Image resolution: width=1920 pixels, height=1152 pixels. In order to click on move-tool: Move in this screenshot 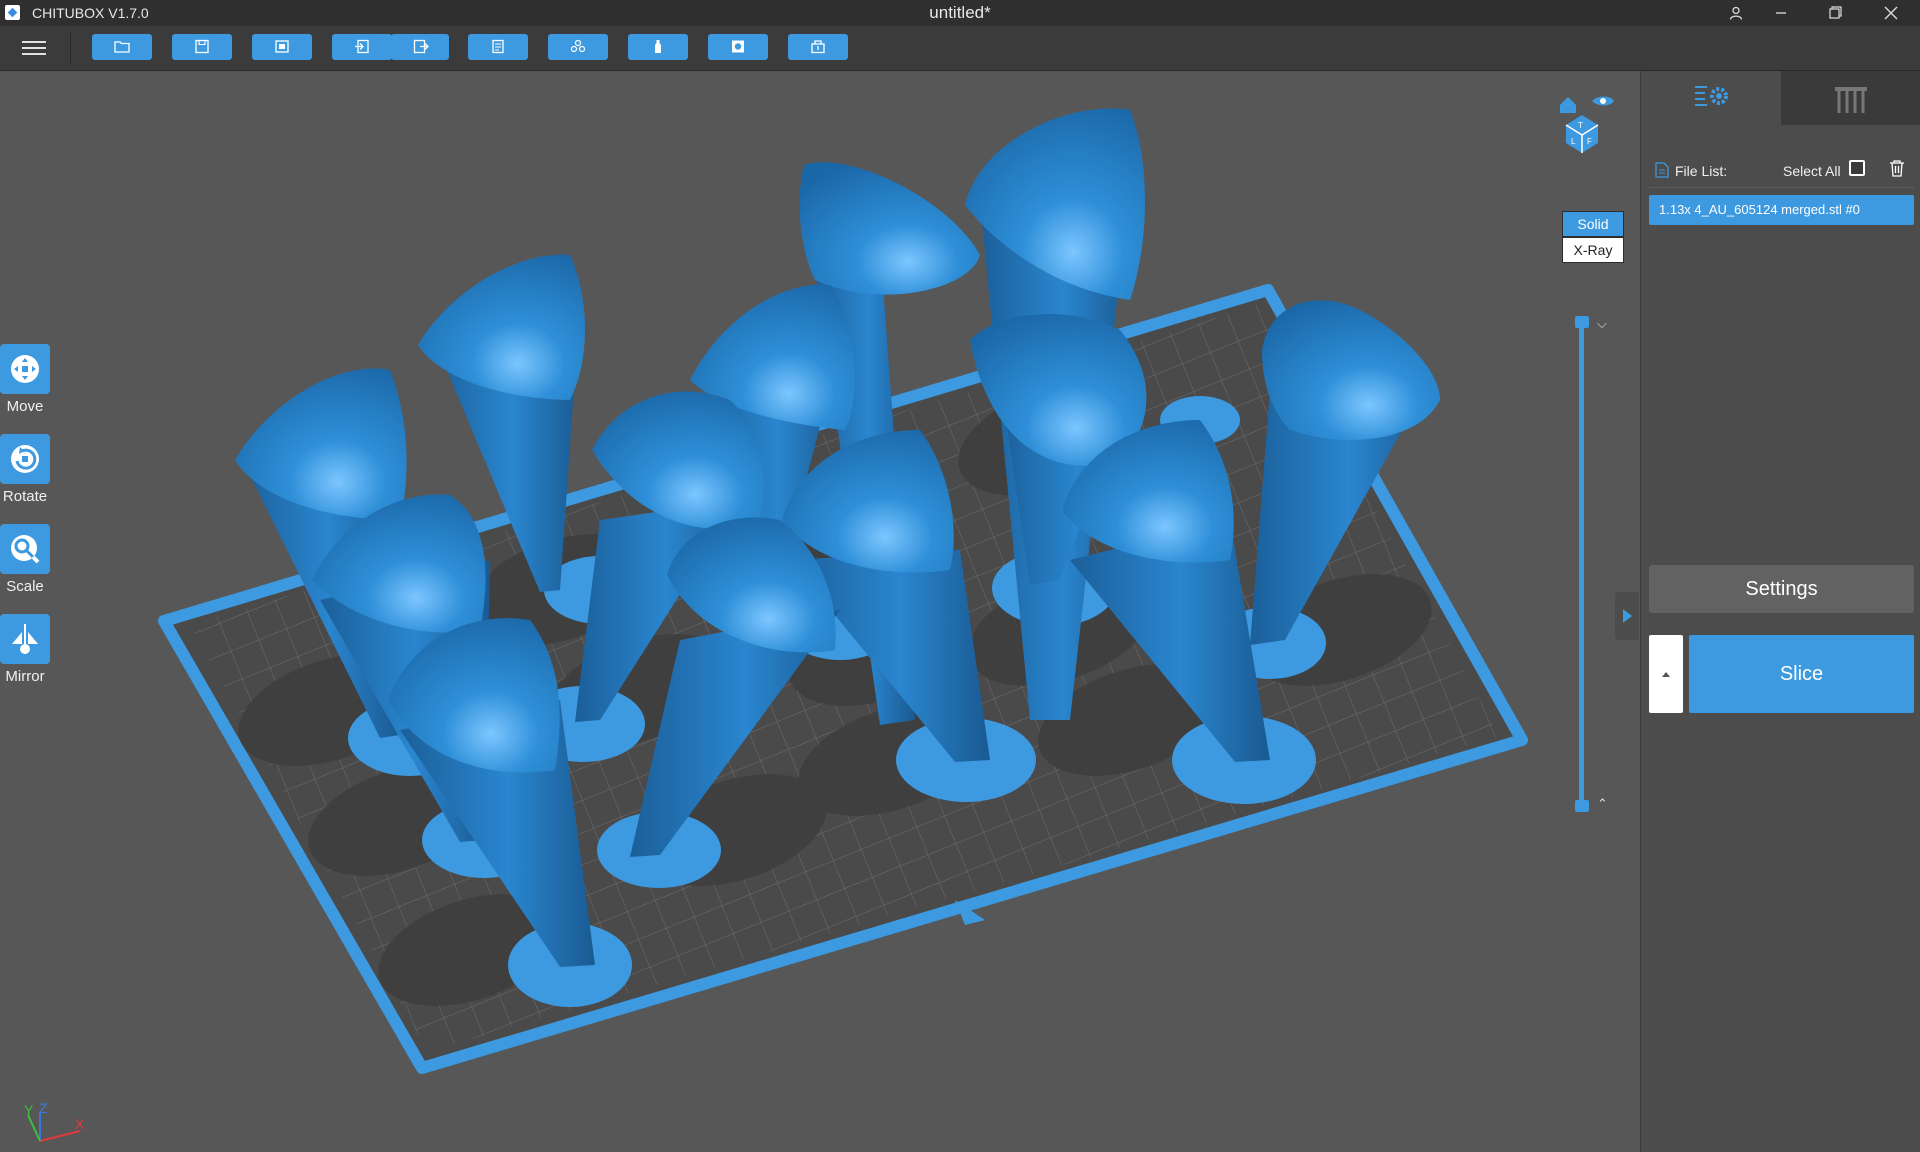, I will do `click(25, 379)`.